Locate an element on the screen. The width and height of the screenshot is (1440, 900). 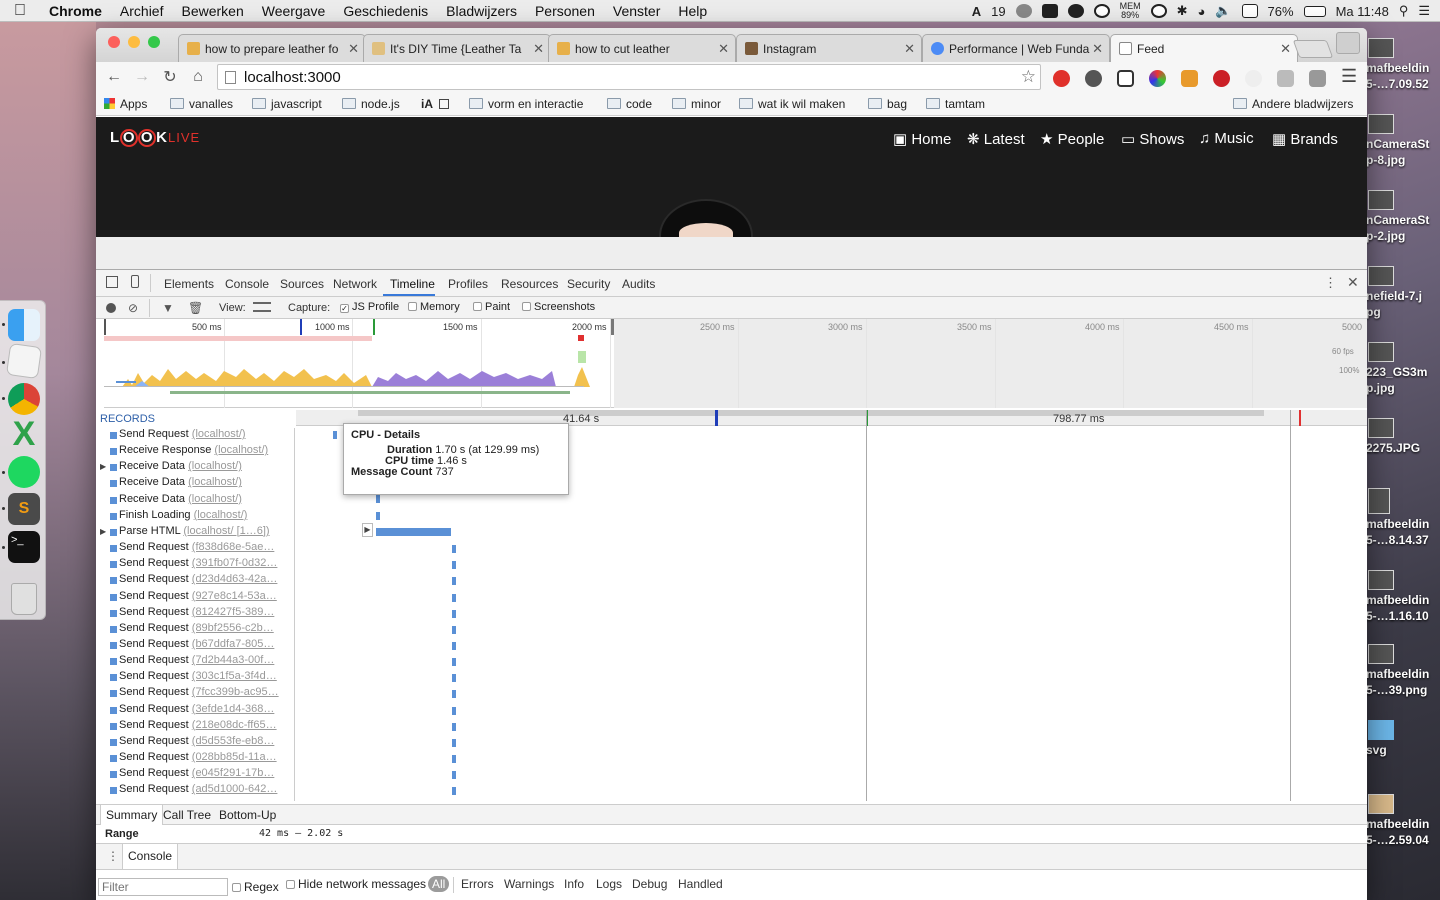
hide-network-option: Hide network messages is located at coordinates (356, 884).